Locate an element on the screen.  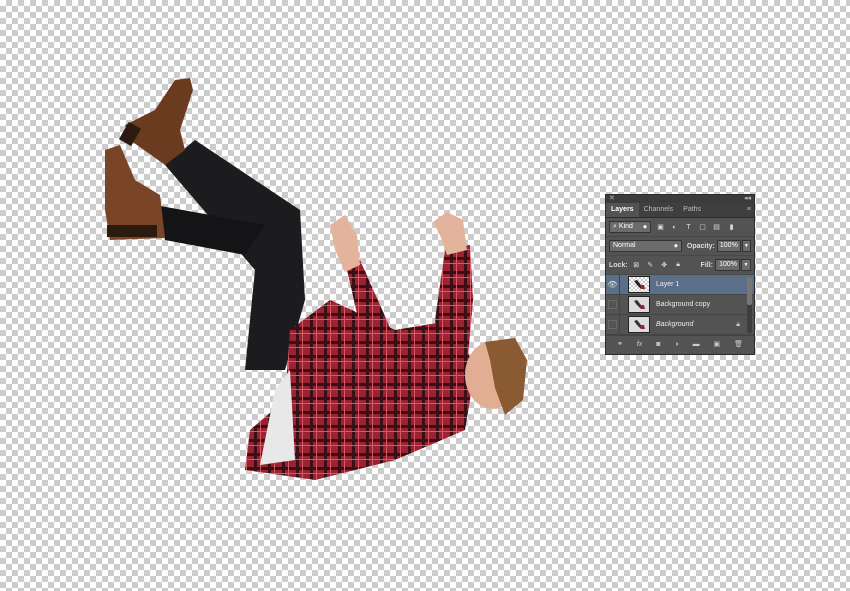
tab-layers: Layers is located at coordinates (622, 210).